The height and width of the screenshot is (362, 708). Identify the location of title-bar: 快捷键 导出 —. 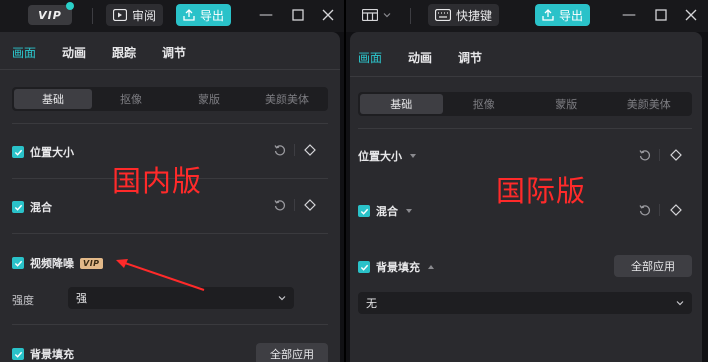
(527, 16).